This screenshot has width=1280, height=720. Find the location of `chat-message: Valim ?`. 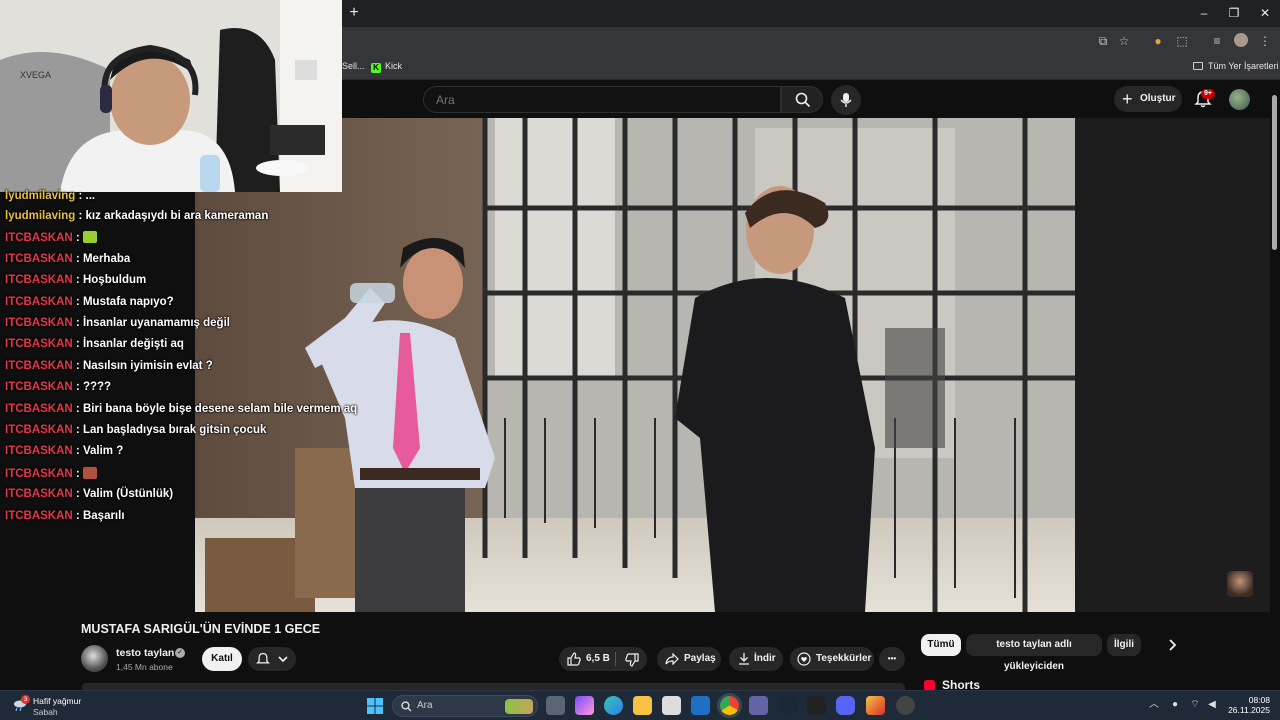

chat-message: Valim ? is located at coordinates (103, 451).